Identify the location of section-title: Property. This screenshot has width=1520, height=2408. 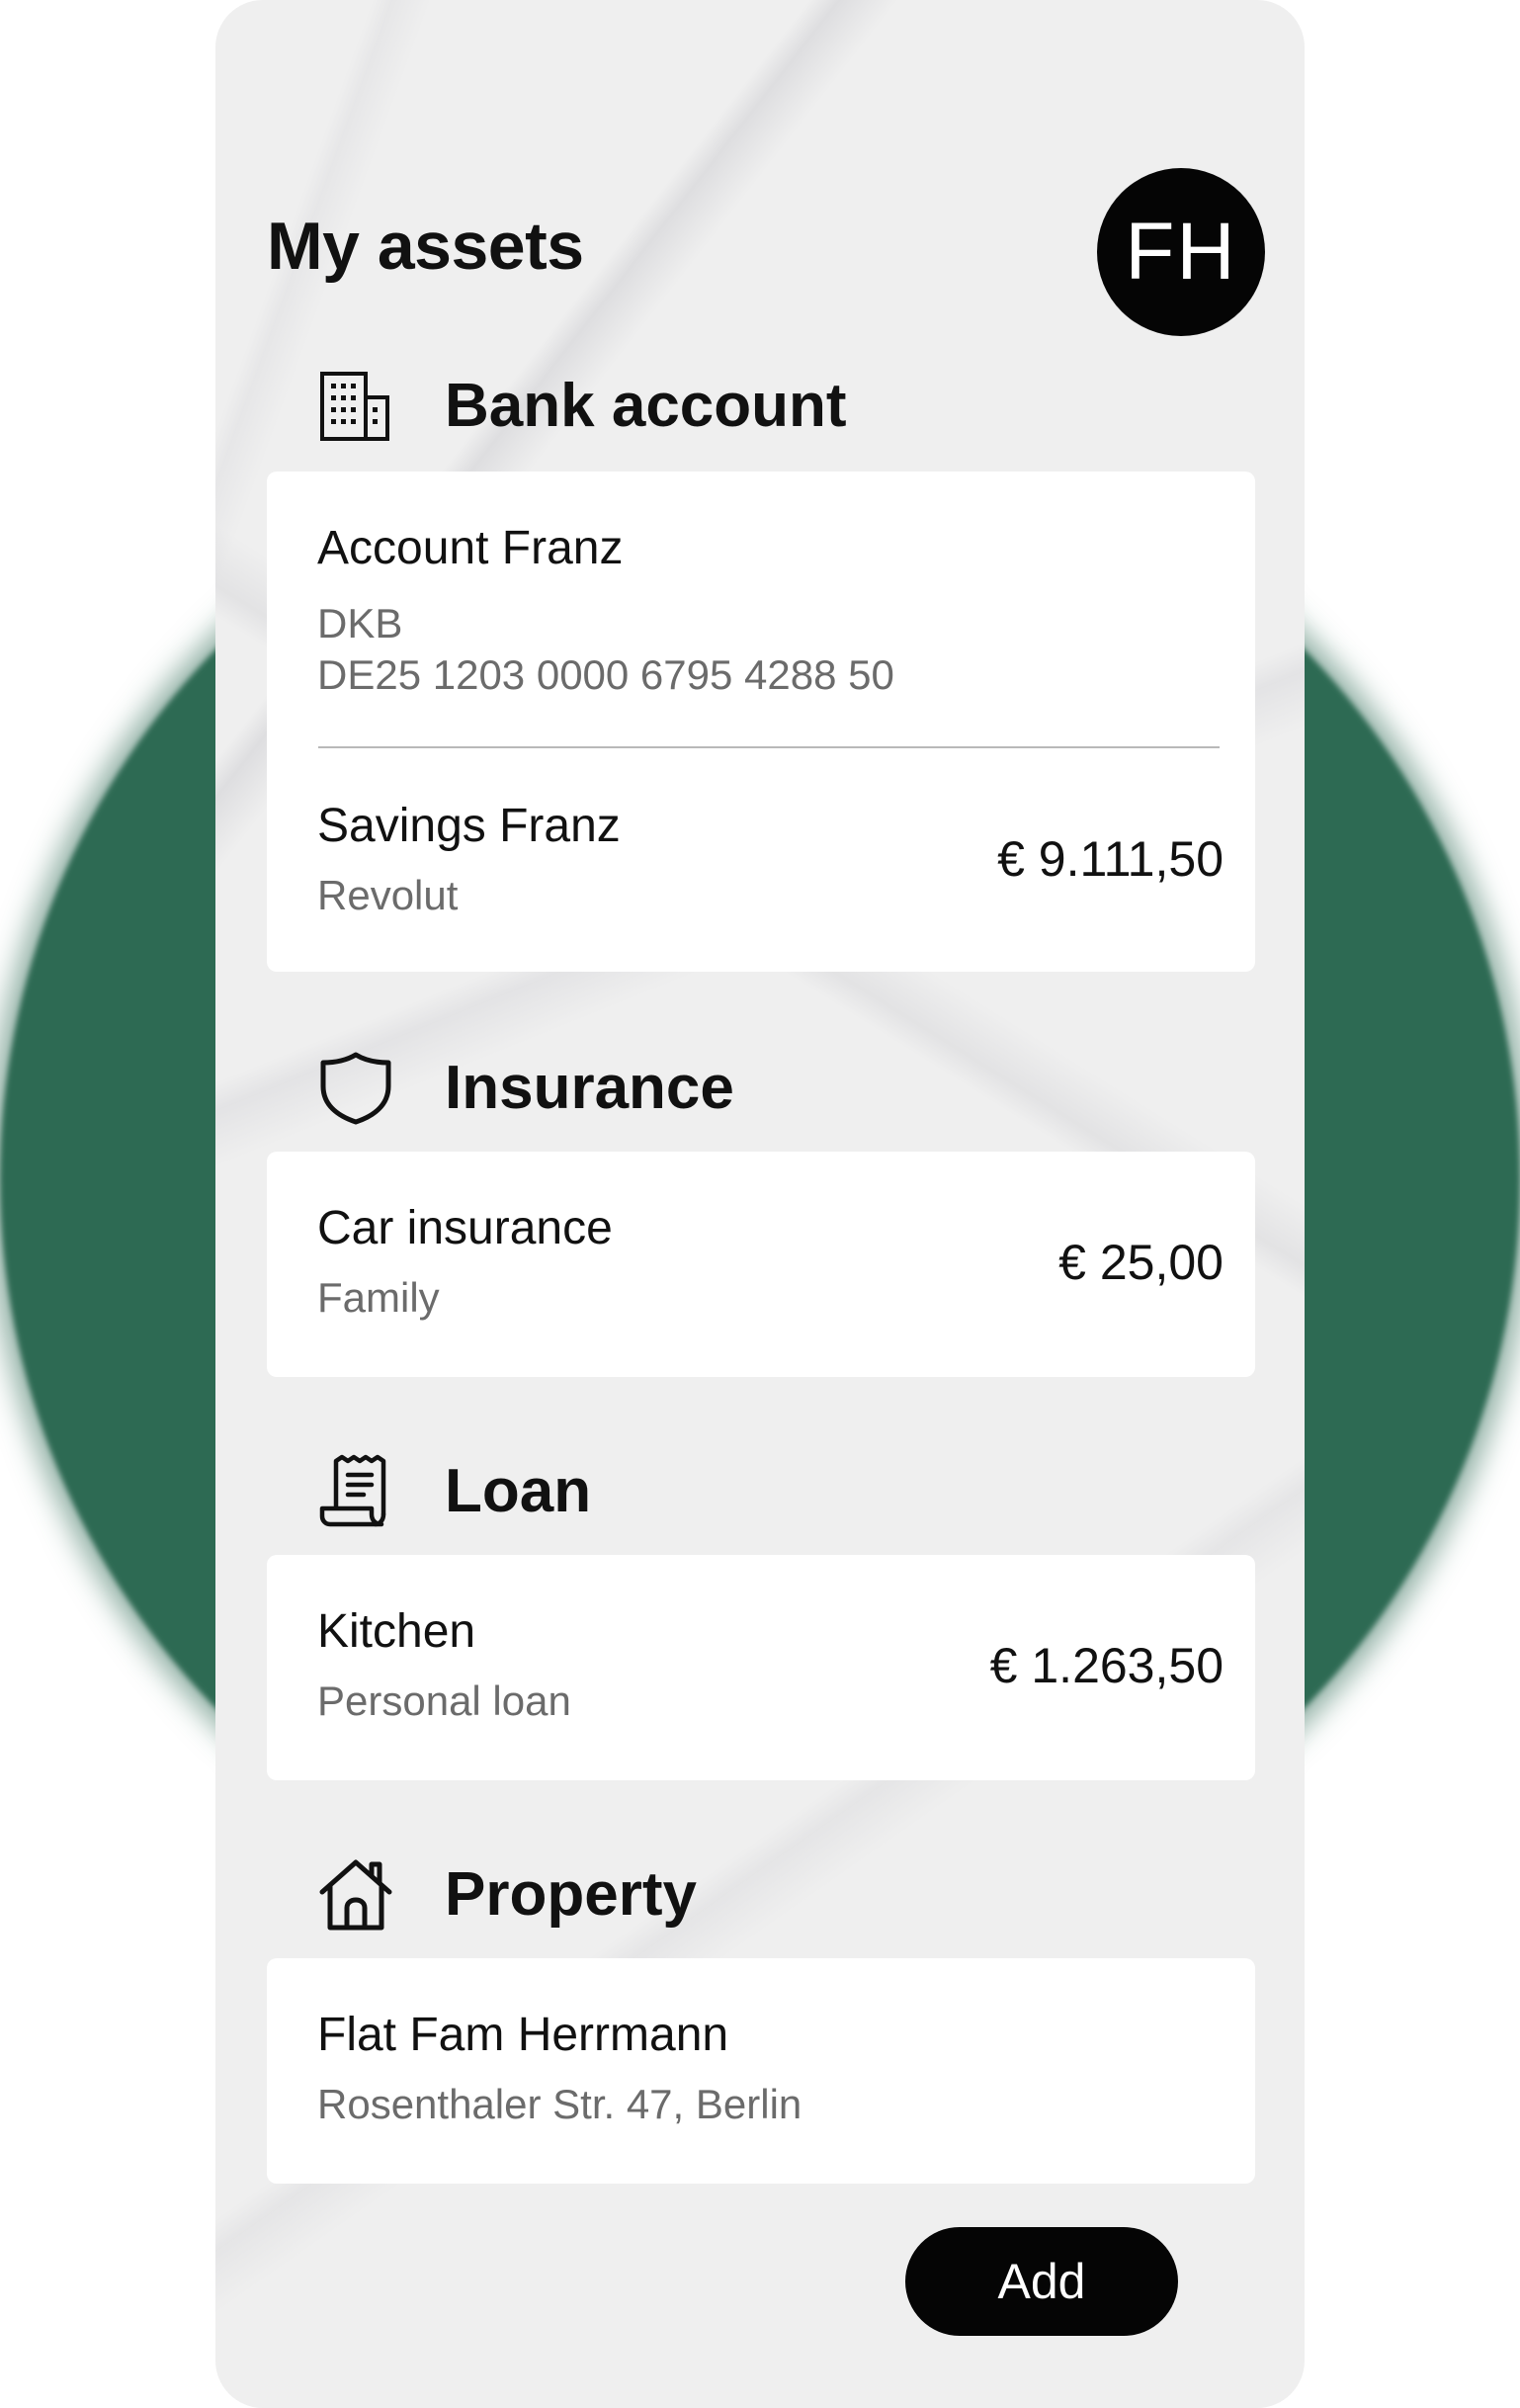
(571, 1894).